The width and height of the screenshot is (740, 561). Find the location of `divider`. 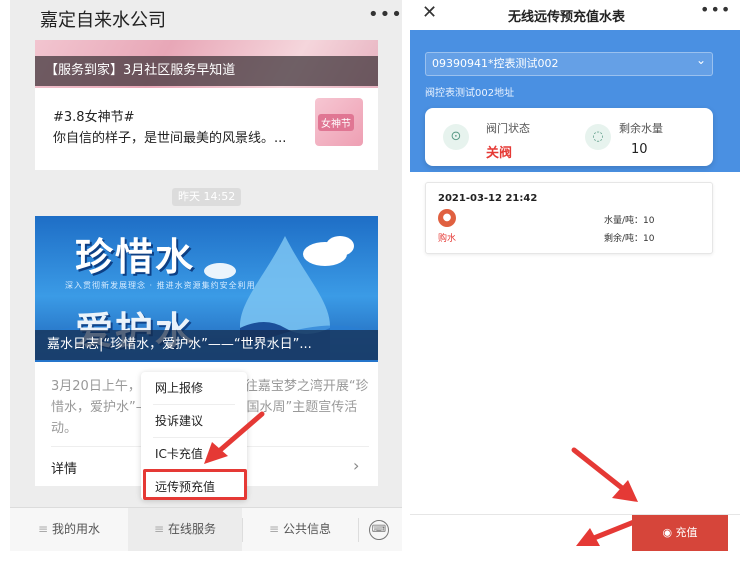

divider is located at coordinates (358, 530).